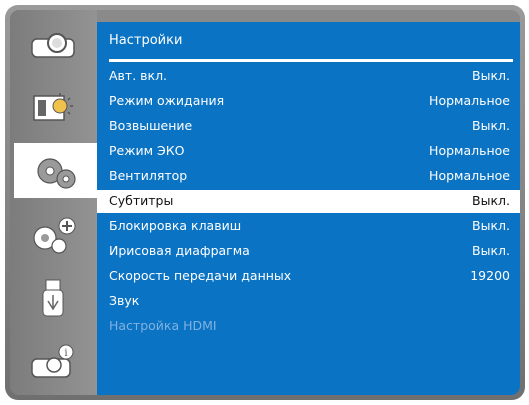 The image size is (529, 405). Describe the element at coordinates (138, 75) in the screenshot. I see `row-label: Авт. вкл.` at that location.